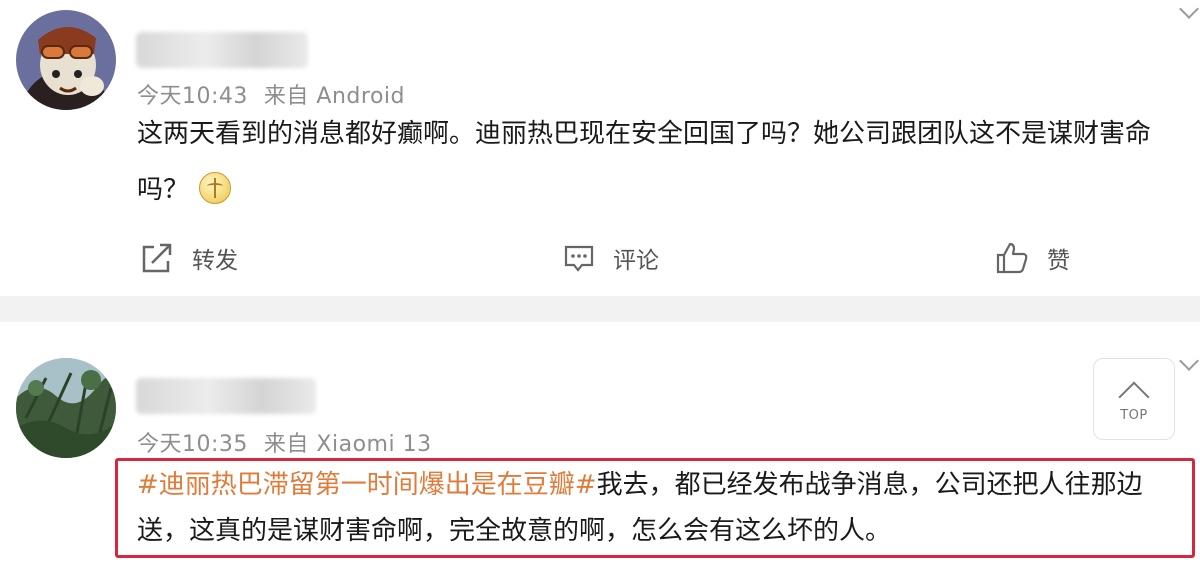 The height and width of the screenshot is (569, 1200). What do you see at coordinates (1058, 261) in the screenshot?
I see `like-label: 赞` at bounding box center [1058, 261].